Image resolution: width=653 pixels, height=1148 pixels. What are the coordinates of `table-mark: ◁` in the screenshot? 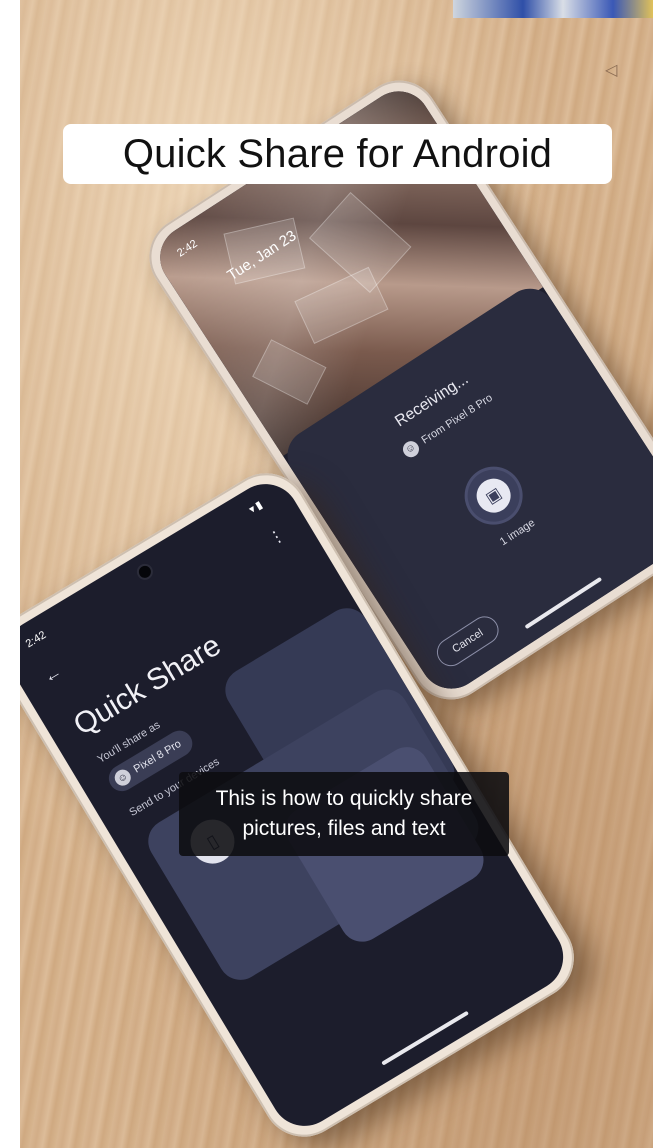 It's located at (611, 70).